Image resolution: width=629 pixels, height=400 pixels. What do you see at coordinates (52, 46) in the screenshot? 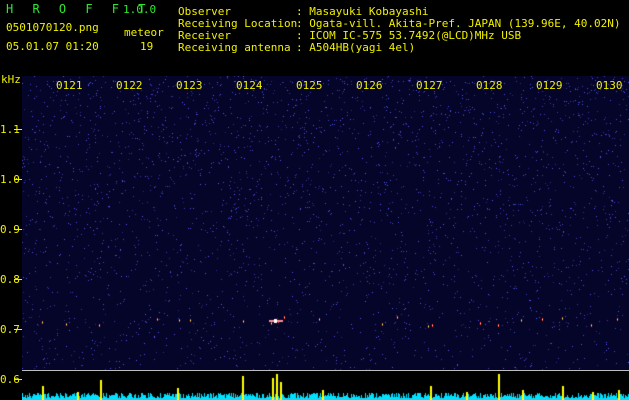
I see `datetime-label: 05.01.07 01:20` at bounding box center [52, 46].